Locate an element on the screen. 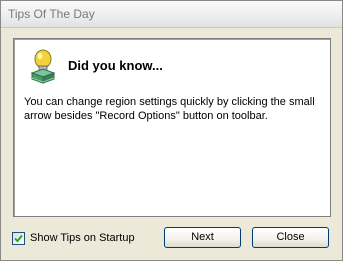 The image size is (343, 261). lightbulb-icon is located at coordinates (43, 66).